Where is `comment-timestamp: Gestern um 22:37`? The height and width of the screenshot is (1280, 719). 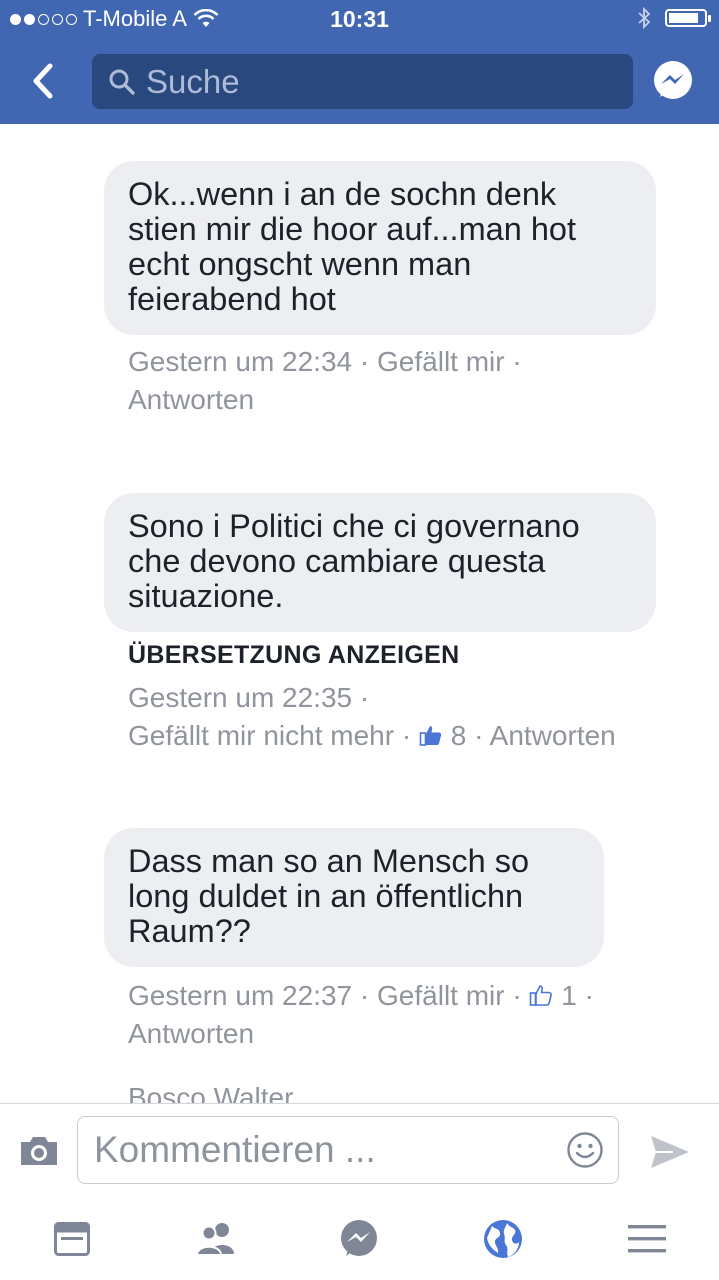 comment-timestamp: Gestern um 22:37 is located at coordinates (240, 995).